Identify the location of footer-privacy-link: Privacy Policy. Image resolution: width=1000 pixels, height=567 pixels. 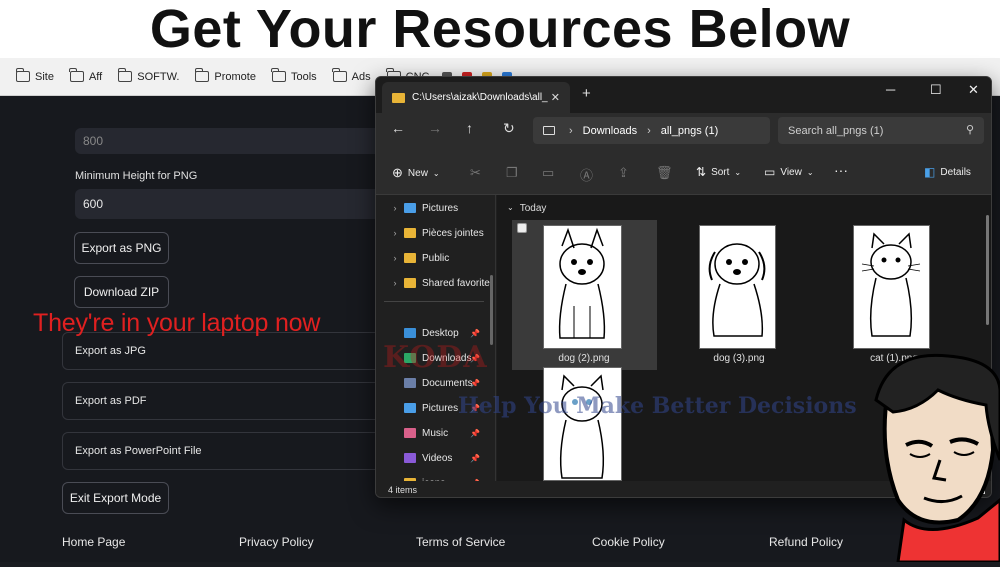
(276, 542).